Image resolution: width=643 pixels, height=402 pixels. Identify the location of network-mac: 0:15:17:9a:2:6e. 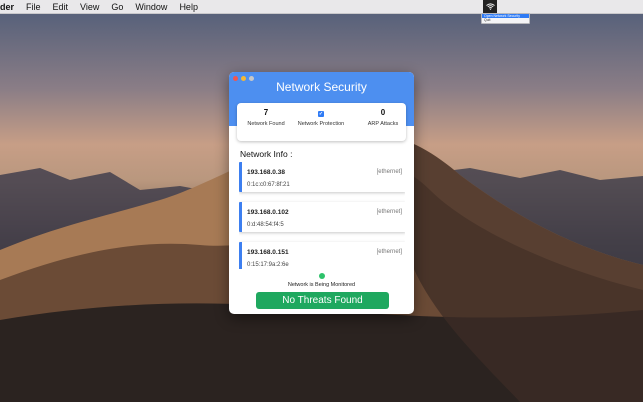
(268, 265).